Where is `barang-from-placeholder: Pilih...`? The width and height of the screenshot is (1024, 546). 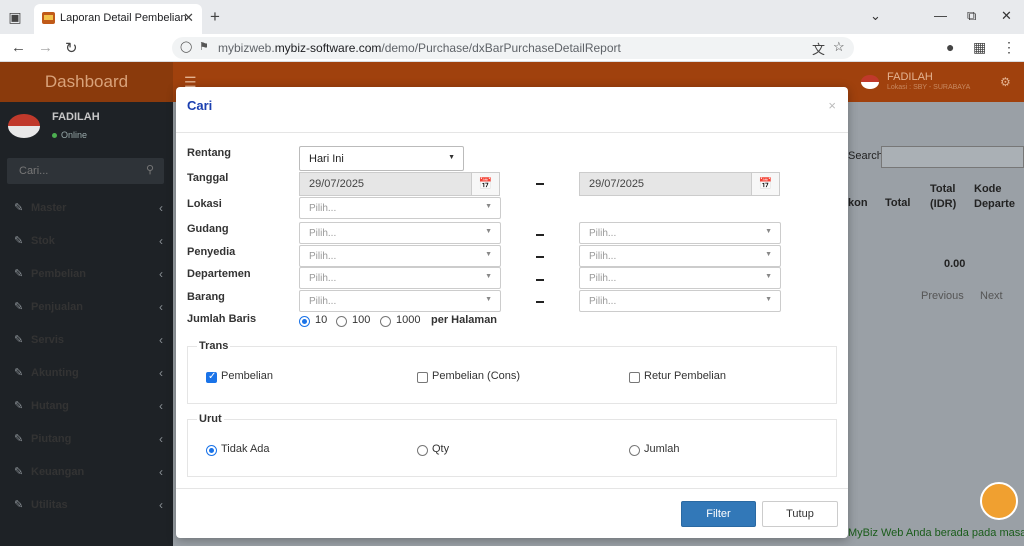 barang-from-placeholder: Pilih... is located at coordinates (323, 301).